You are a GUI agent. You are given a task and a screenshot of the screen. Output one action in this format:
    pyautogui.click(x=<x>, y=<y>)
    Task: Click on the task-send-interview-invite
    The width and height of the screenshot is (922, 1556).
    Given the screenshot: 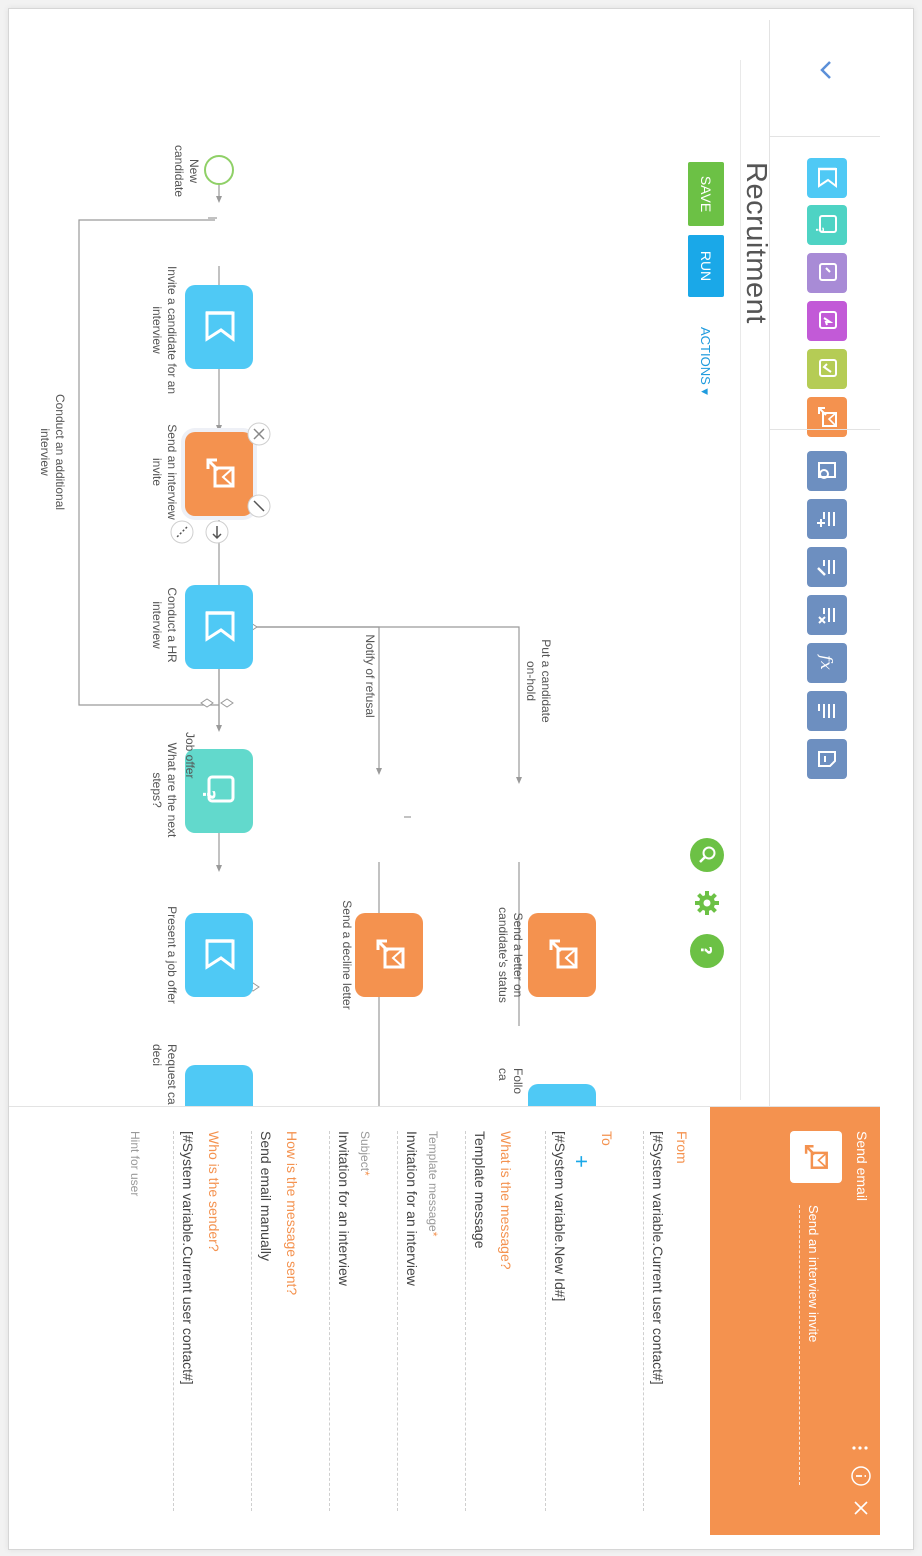 What is the action you would take?
    pyautogui.click(x=219, y=474)
    